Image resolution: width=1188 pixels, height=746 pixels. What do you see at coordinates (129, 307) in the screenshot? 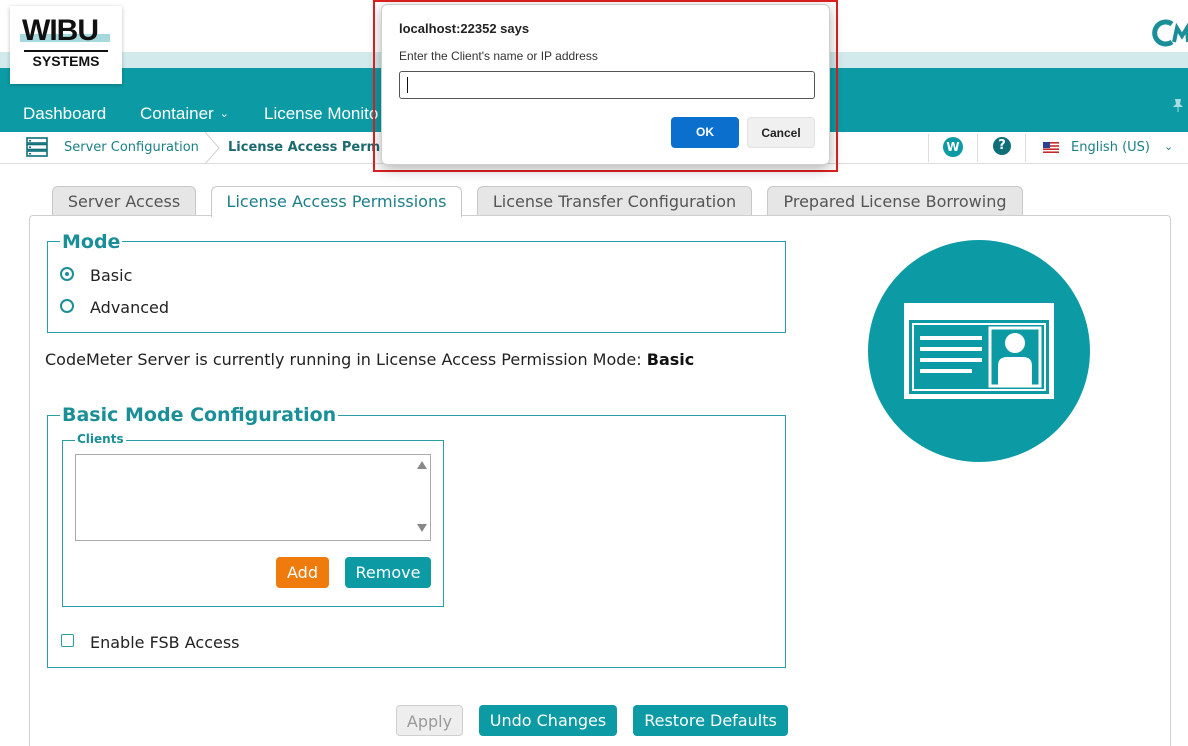
I see `mode-advanced-label: Advanced` at bounding box center [129, 307].